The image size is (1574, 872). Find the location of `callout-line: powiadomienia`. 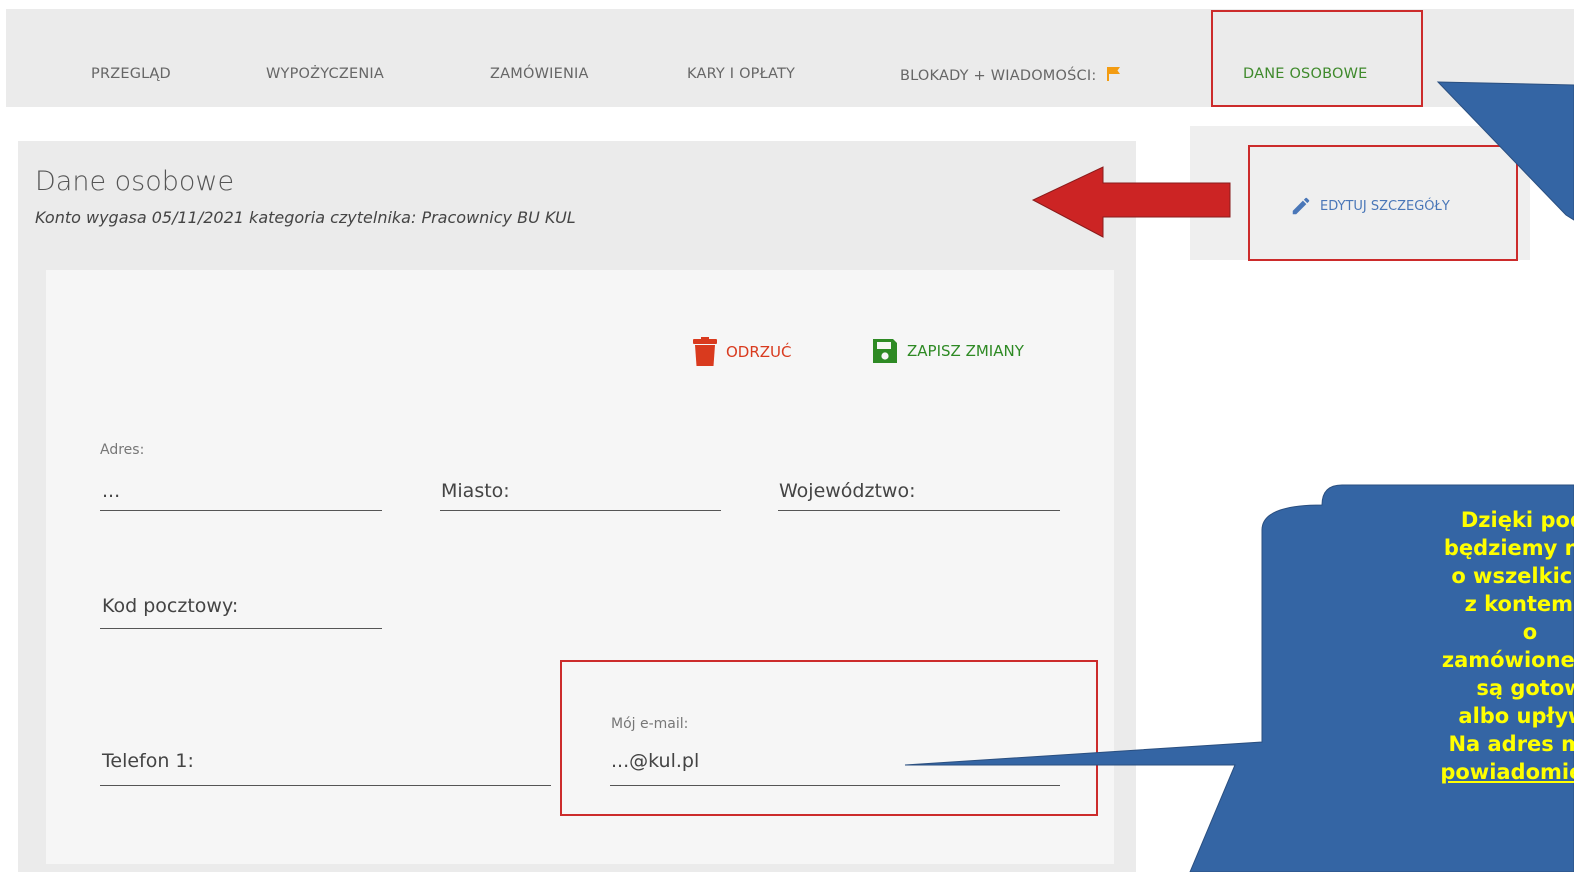

callout-line: powiadomienia is located at coordinates (1507, 772).